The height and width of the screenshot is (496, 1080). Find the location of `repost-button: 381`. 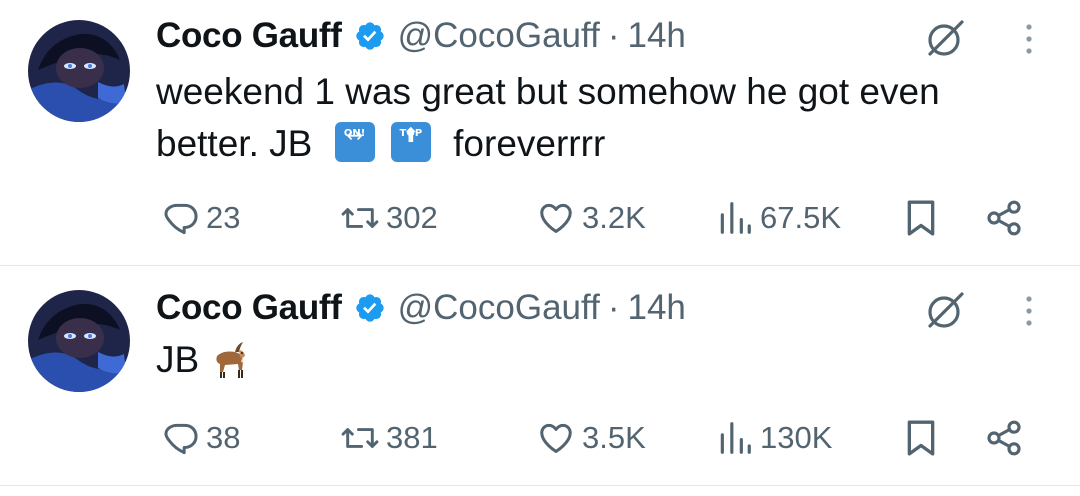

repost-button: 381 is located at coordinates (389, 438).